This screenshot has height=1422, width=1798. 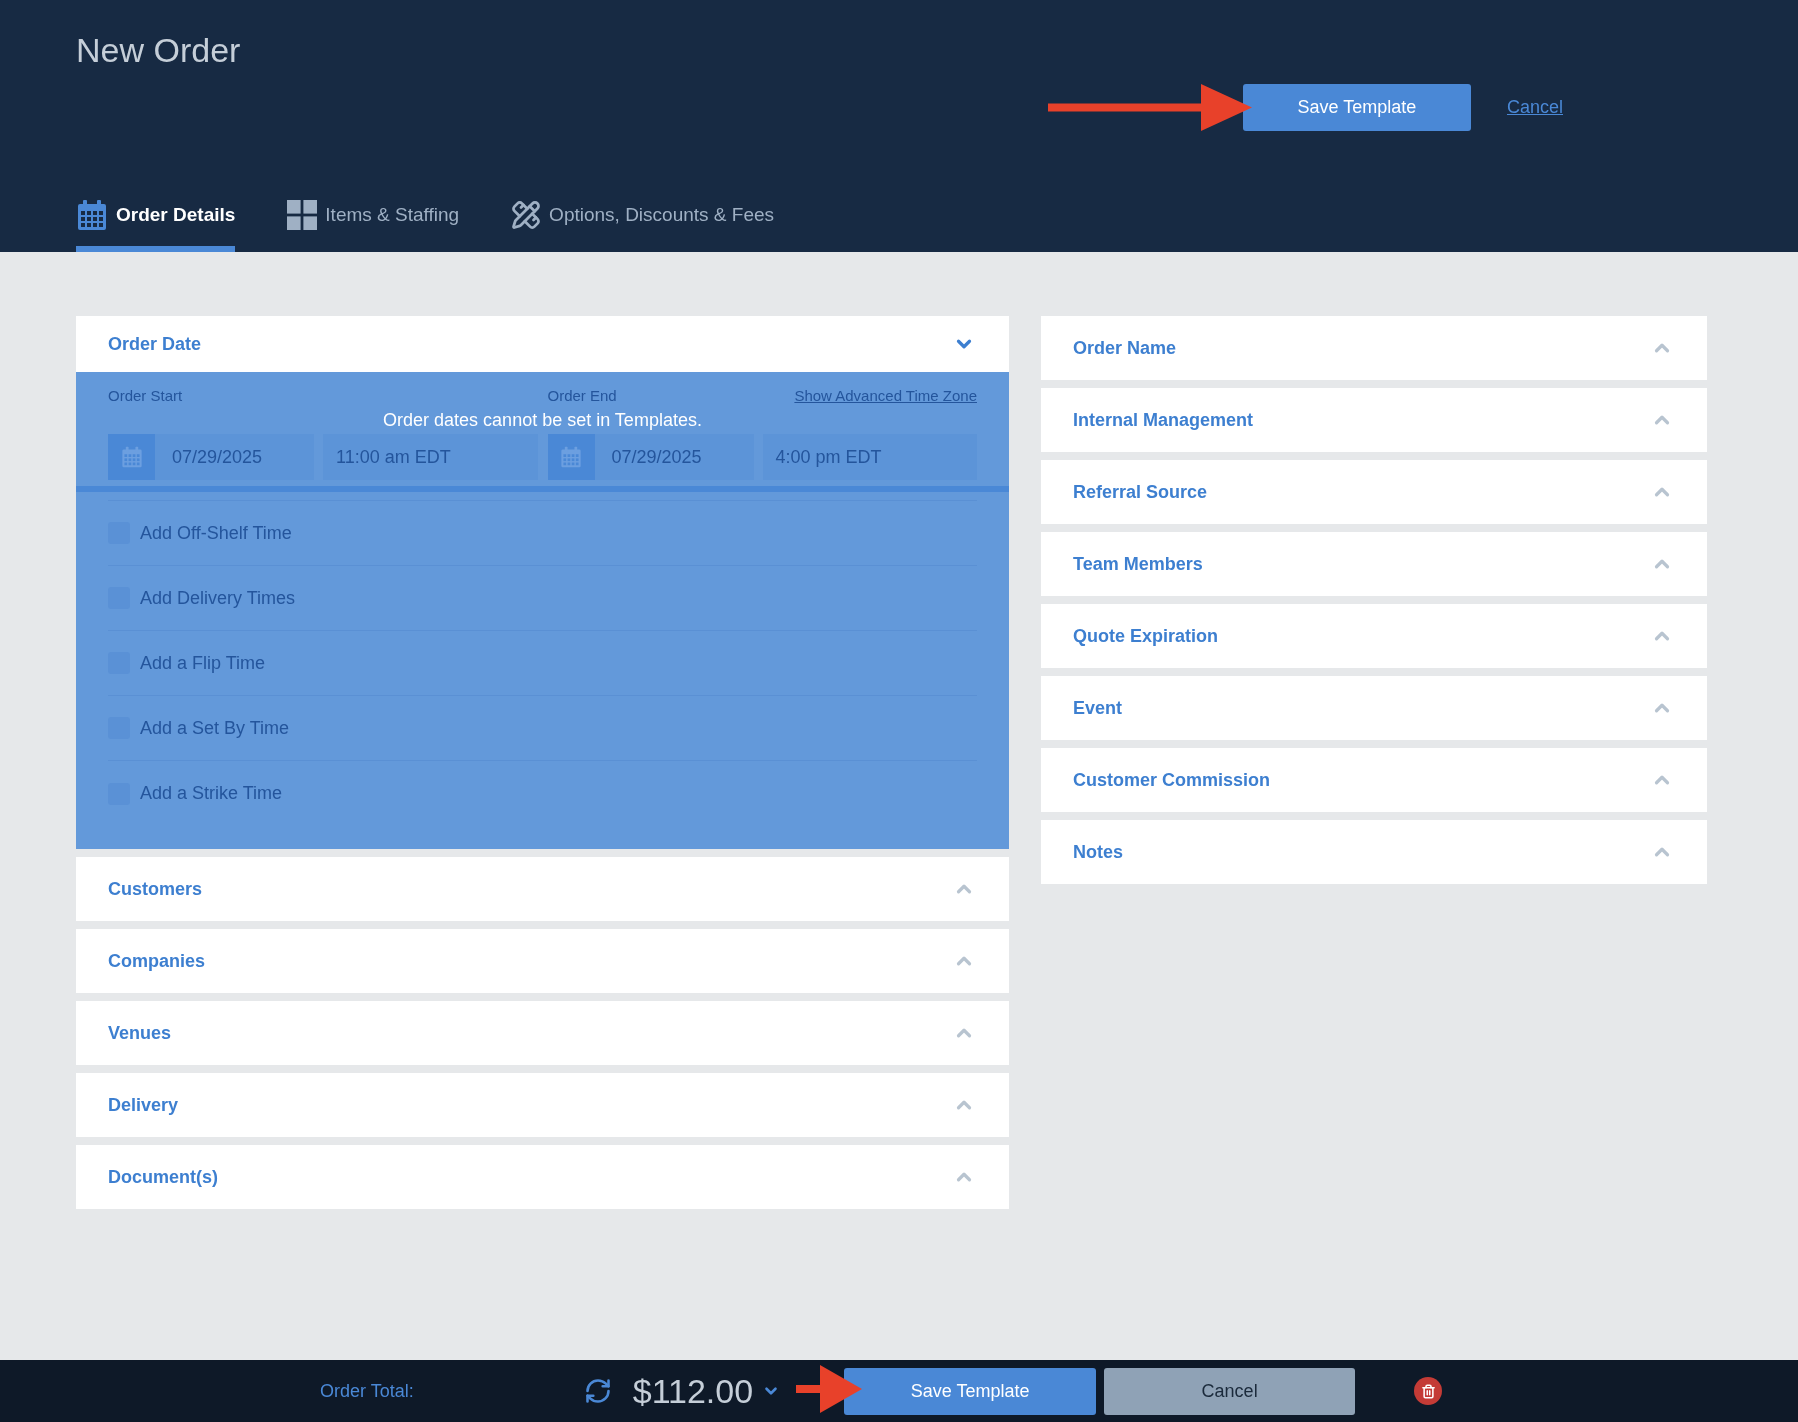 I want to click on accordion-header: Notes, so click(x=1374, y=852).